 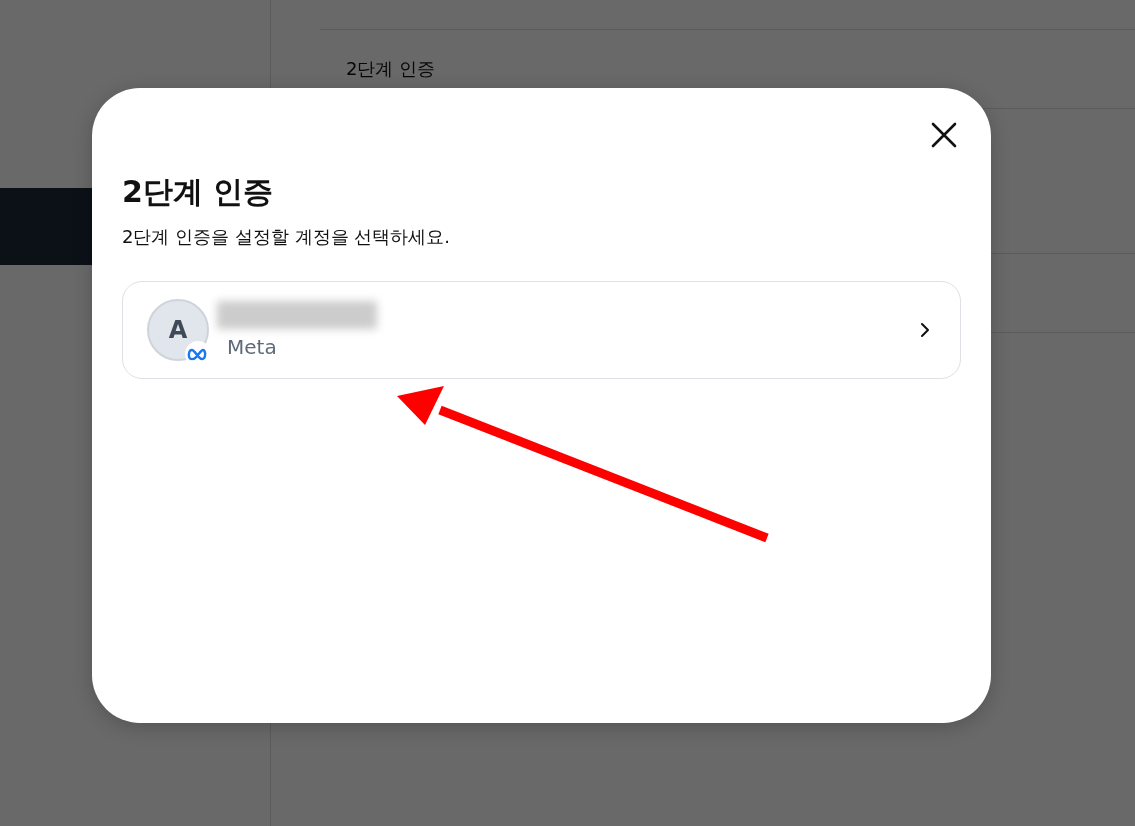 I want to click on account-item: A Meta, so click(x=541, y=330).